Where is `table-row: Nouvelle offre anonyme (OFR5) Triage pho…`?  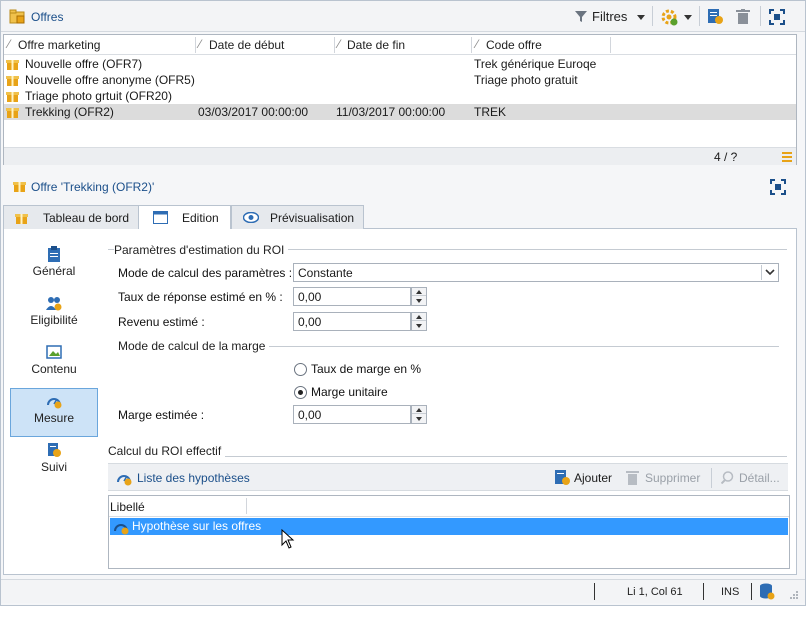
table-row: Nouvelle offre anonyme (OFR5) Triage pho… is located at coordinates (400, 80).